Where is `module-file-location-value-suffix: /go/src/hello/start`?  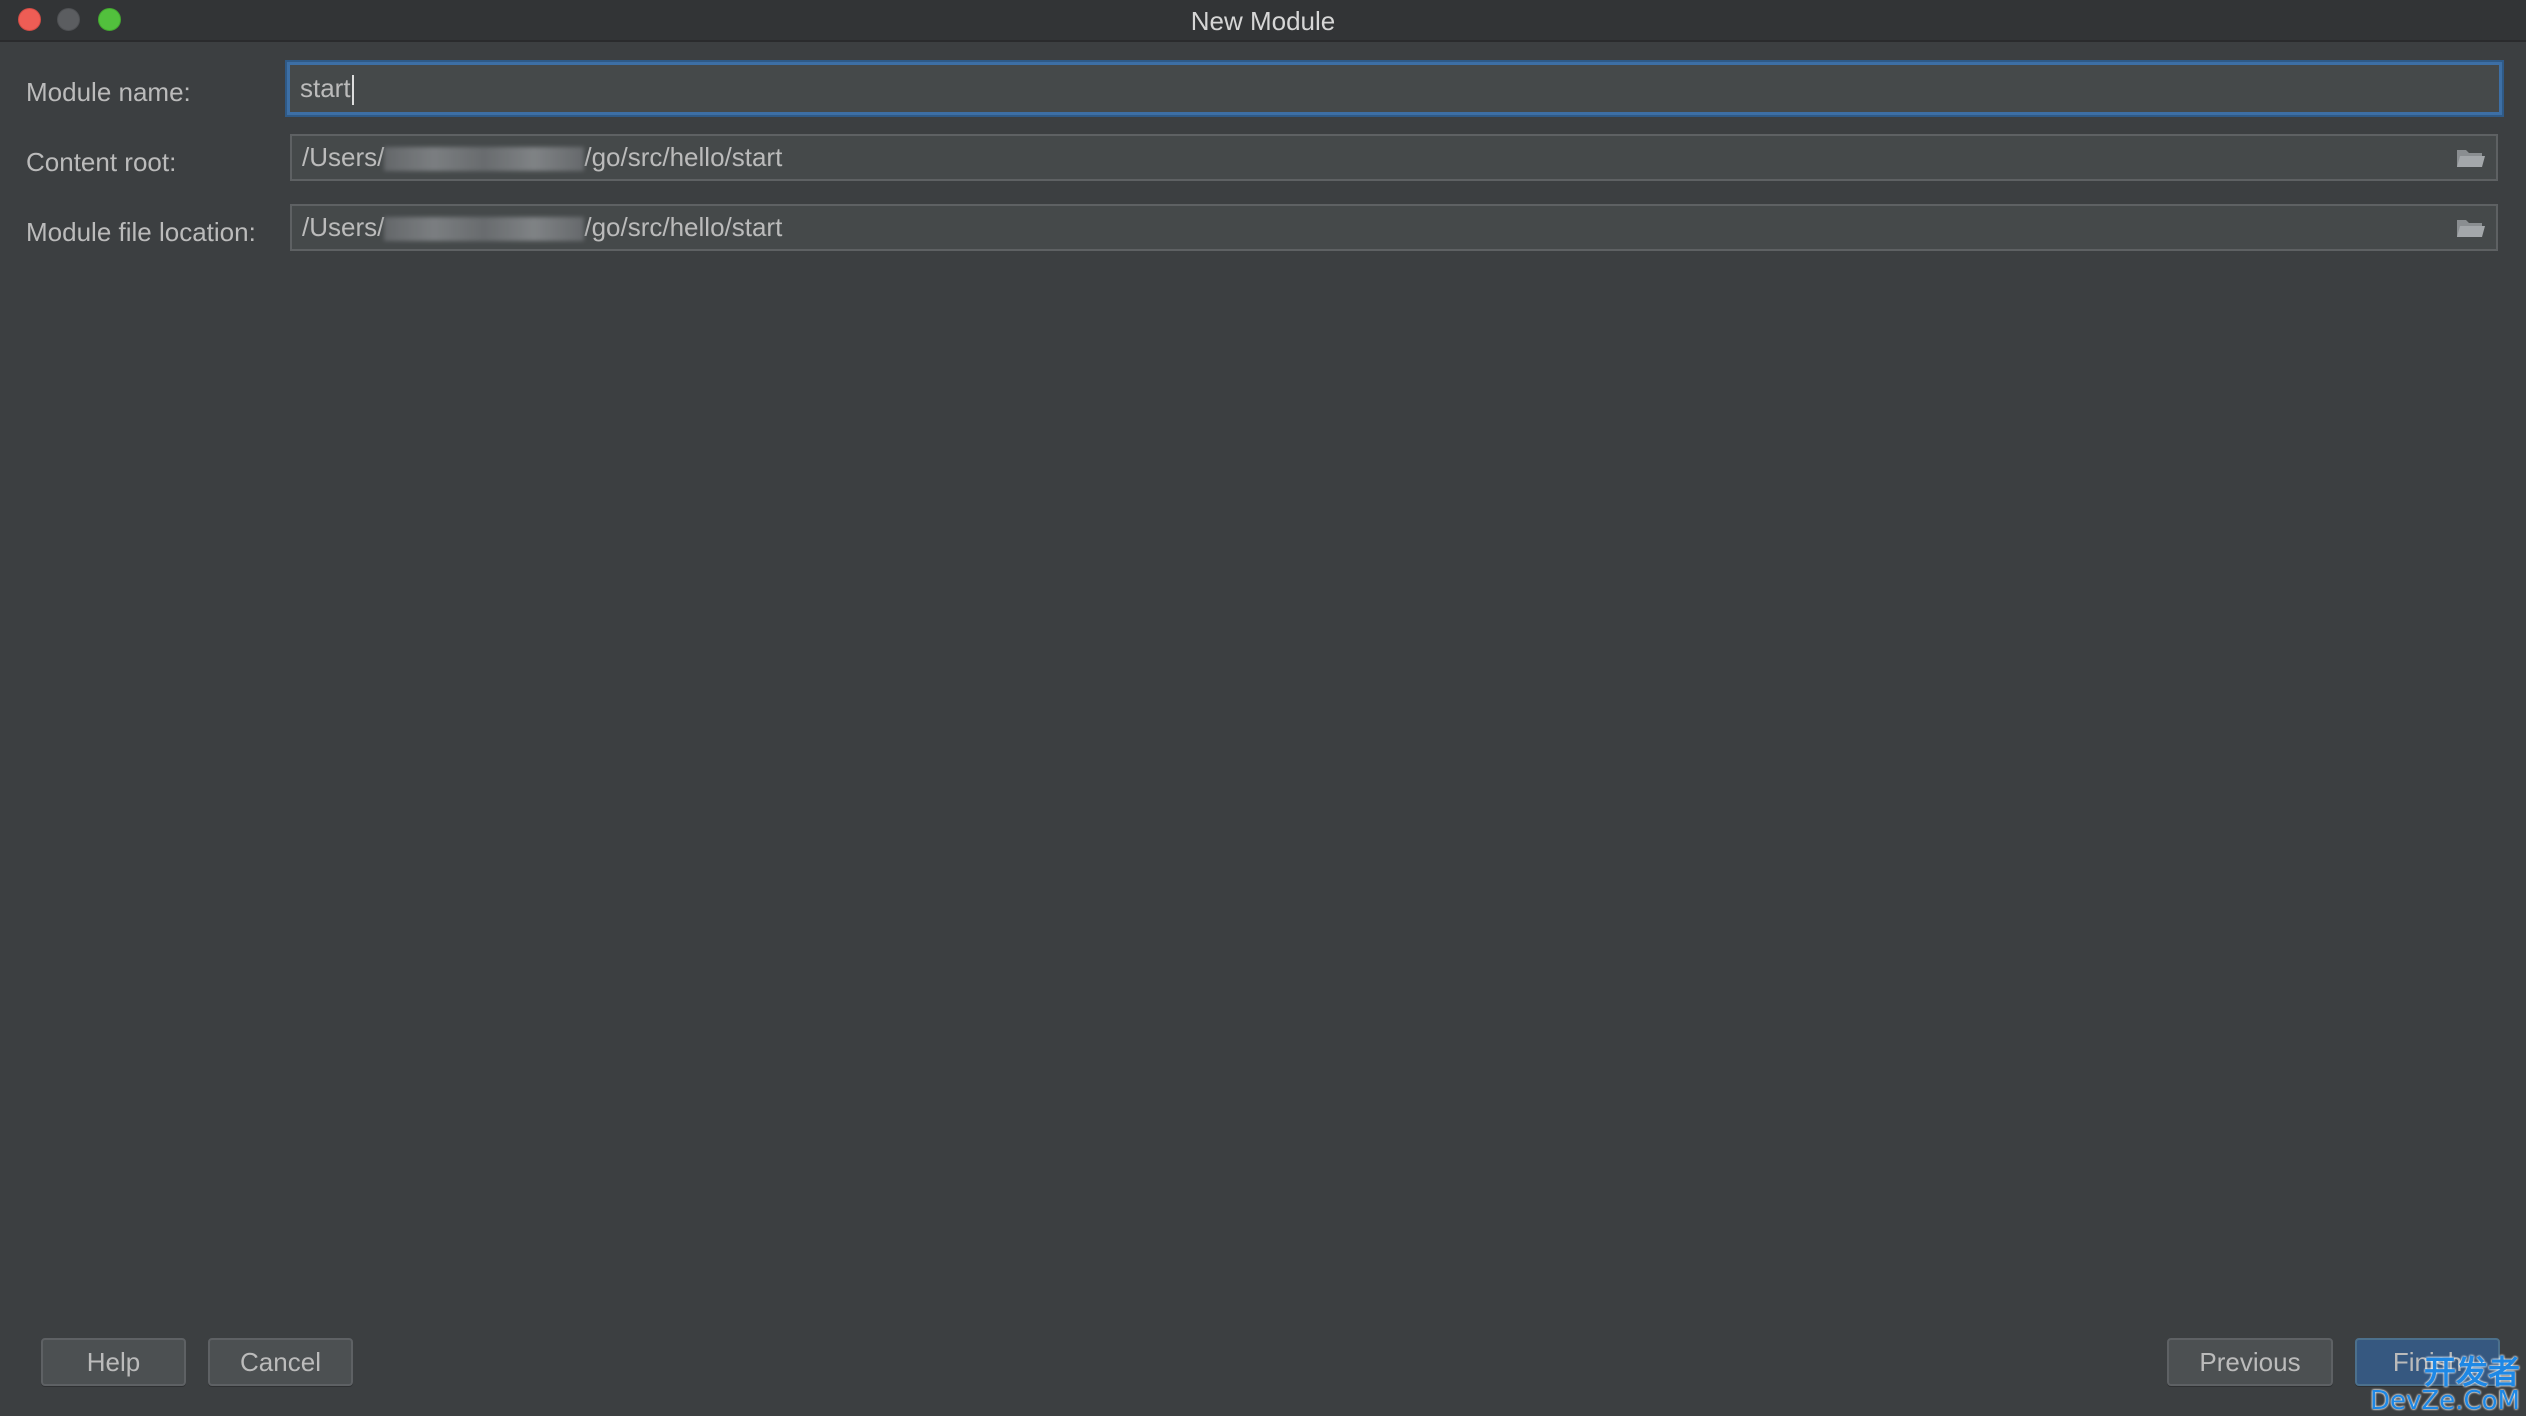 module-file-location-value-suffix: /go/src/hello/start is located at coordinates (683, 227).